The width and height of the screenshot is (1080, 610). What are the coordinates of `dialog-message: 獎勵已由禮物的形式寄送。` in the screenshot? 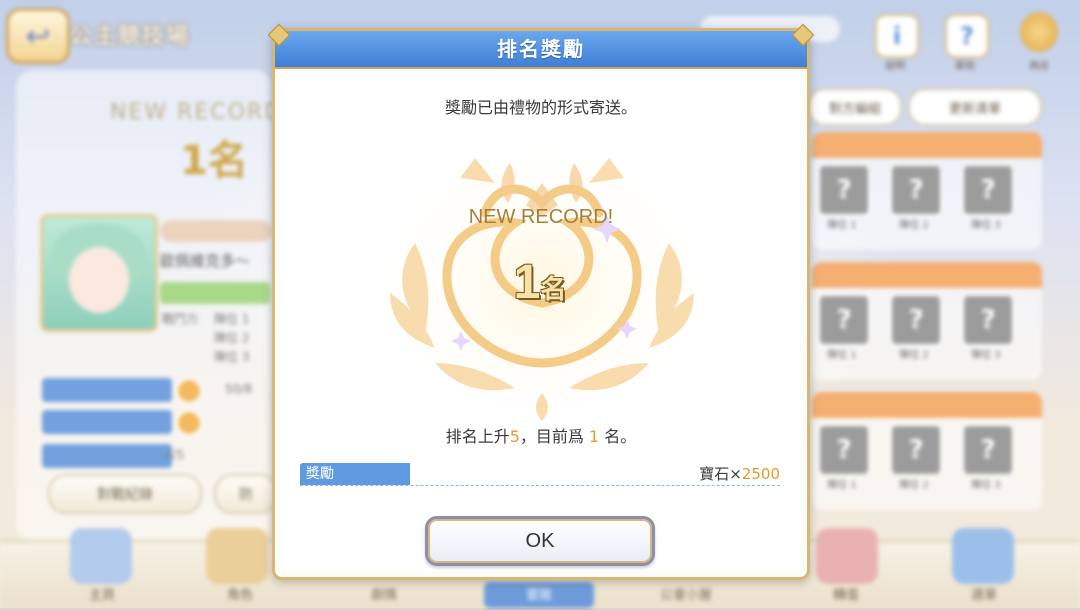 It's located at (540, 107).